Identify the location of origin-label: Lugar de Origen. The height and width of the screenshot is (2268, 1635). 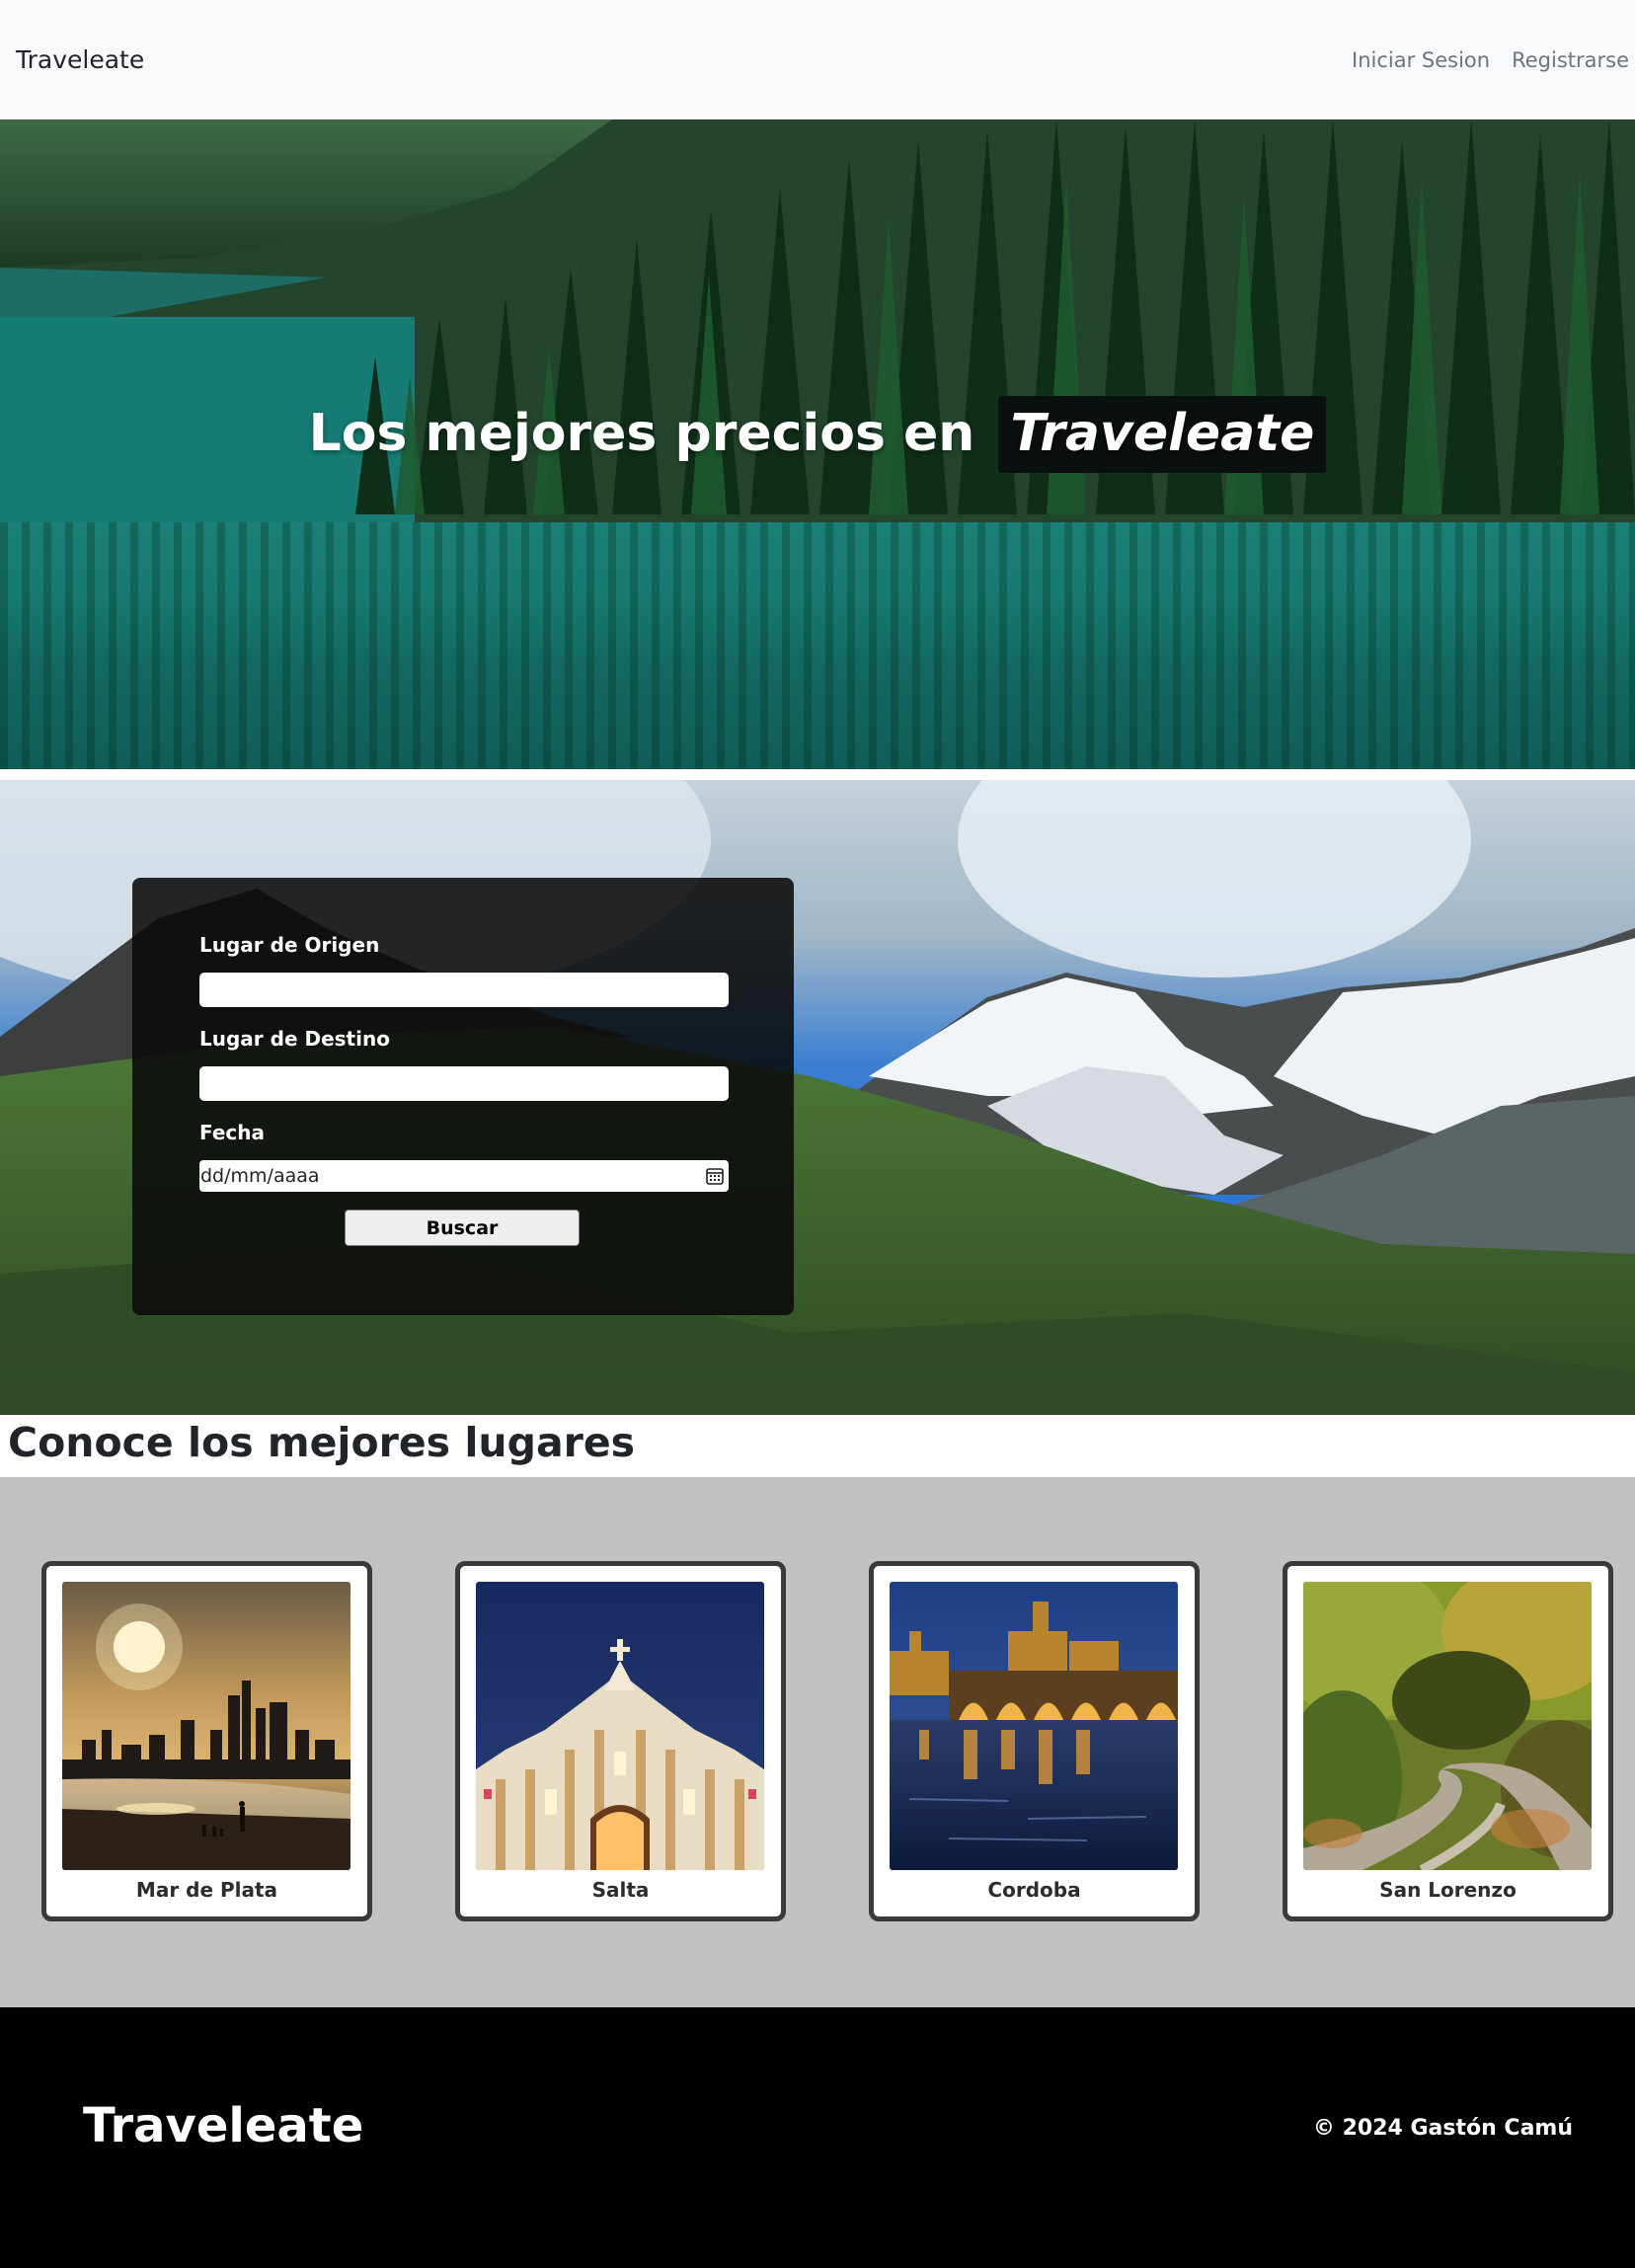
(289, 945).